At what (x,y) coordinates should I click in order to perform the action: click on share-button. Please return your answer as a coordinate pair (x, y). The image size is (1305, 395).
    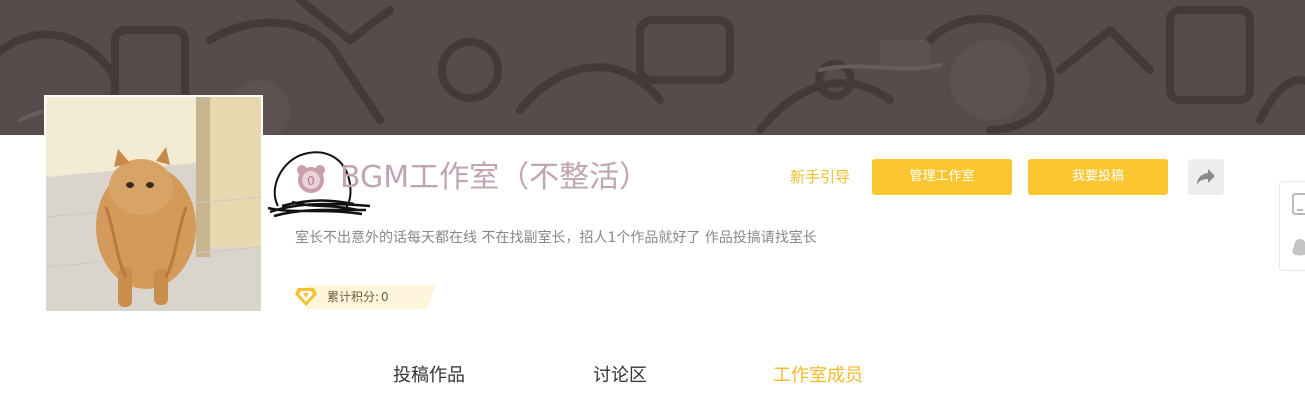
    Looking at the image, I should click on (1206, 177).